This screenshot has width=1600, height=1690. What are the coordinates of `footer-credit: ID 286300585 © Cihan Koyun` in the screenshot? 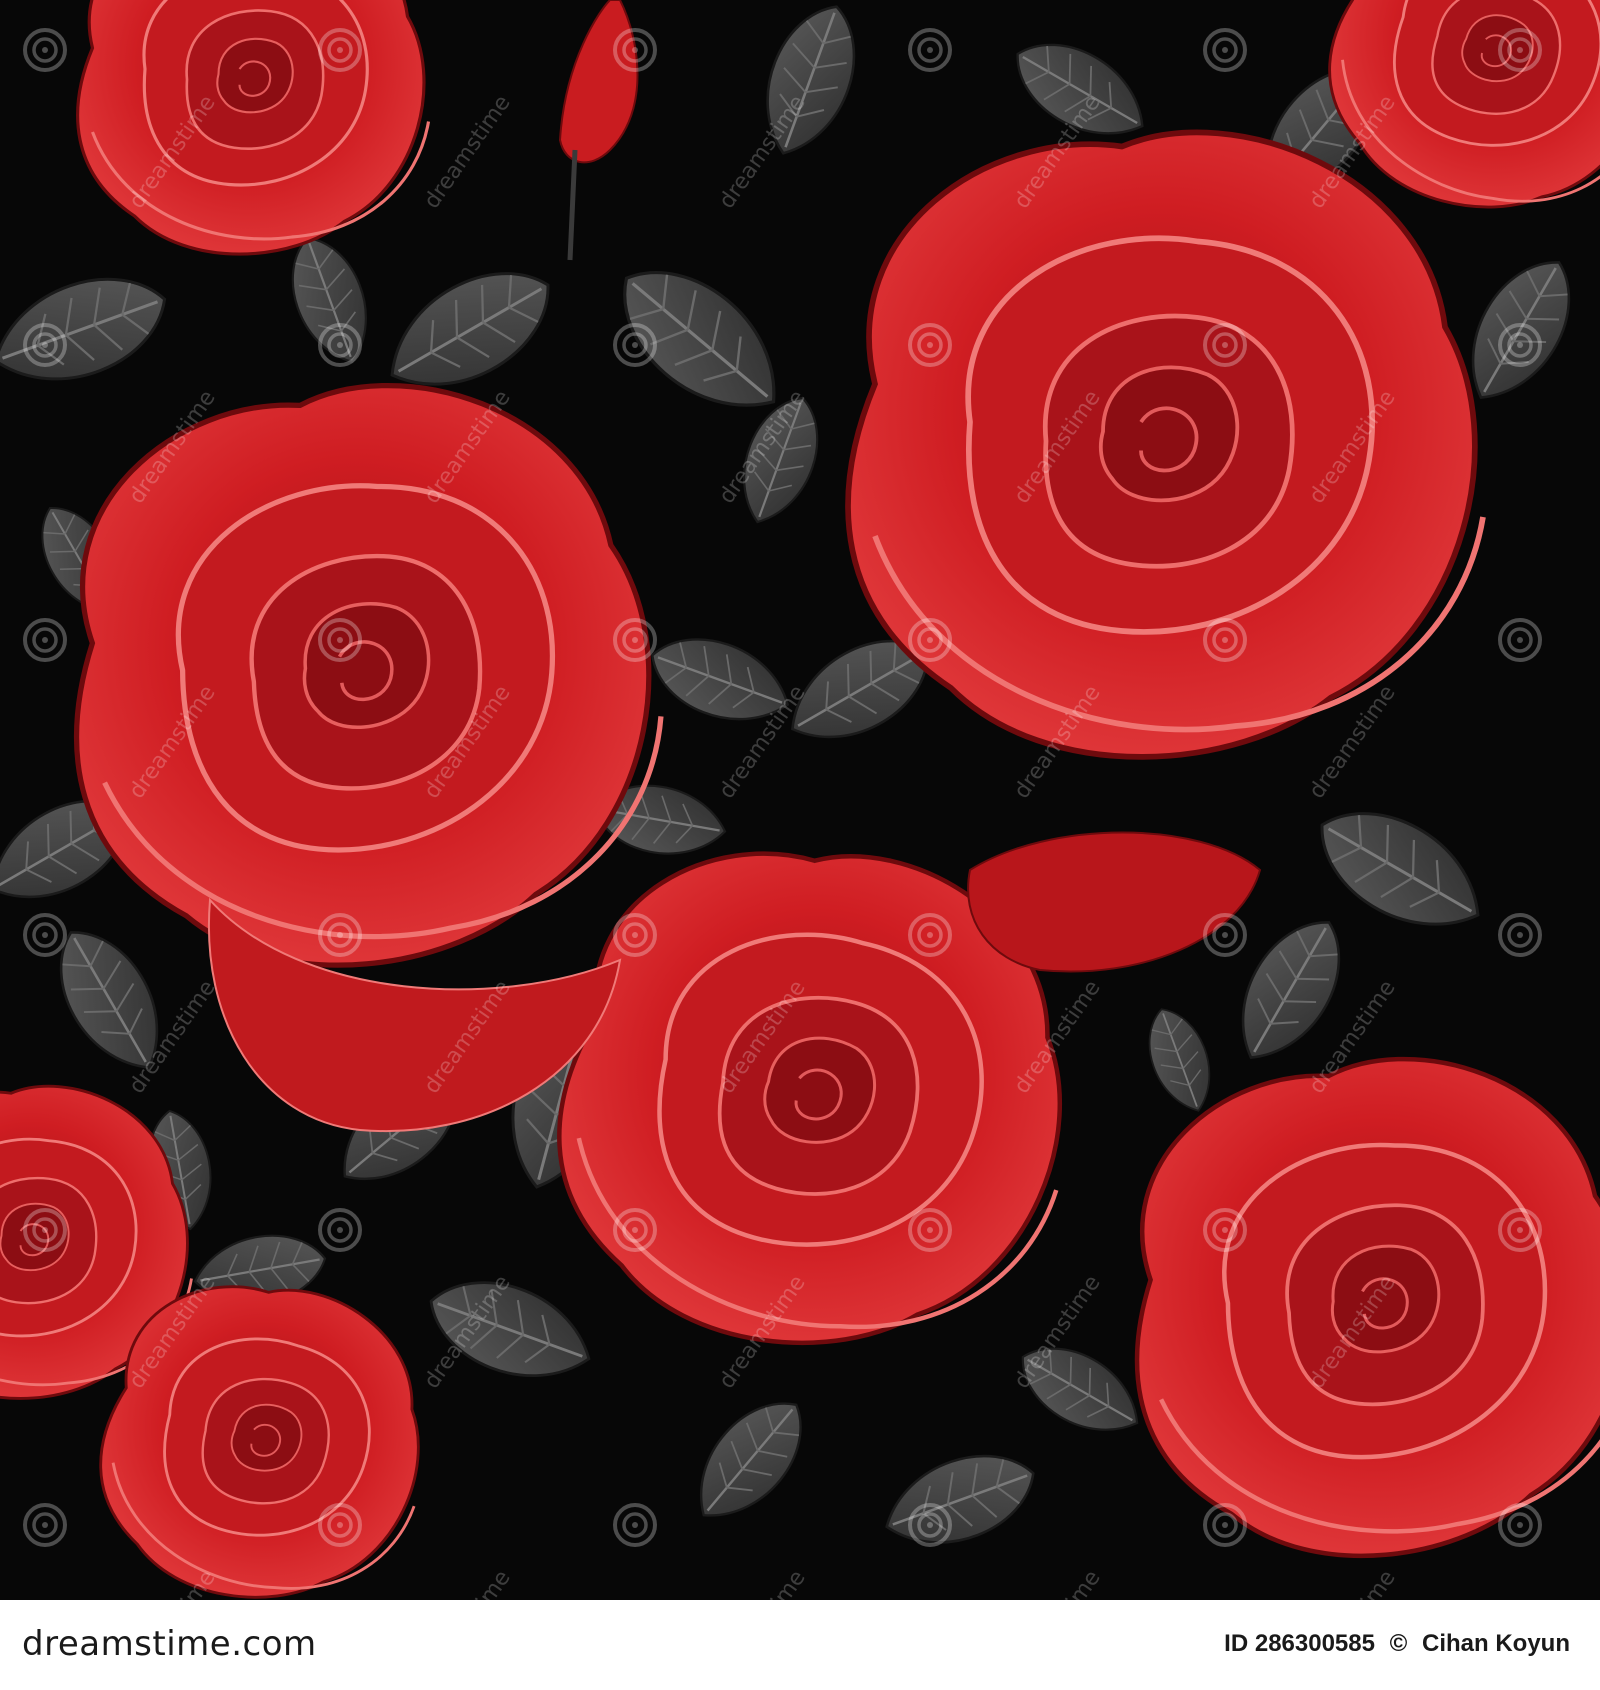 It's located at (1401, 1644).